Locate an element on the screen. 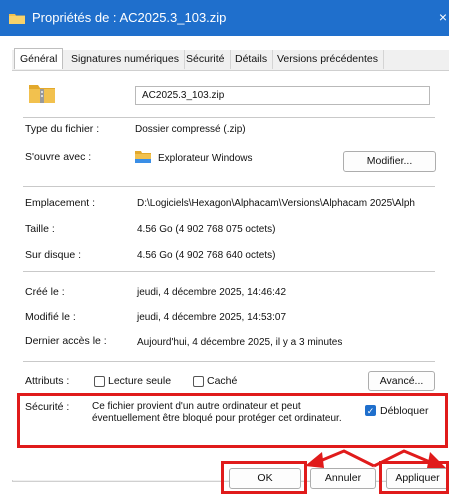  hidden-label: Caché is located at coordinates (222, 381).